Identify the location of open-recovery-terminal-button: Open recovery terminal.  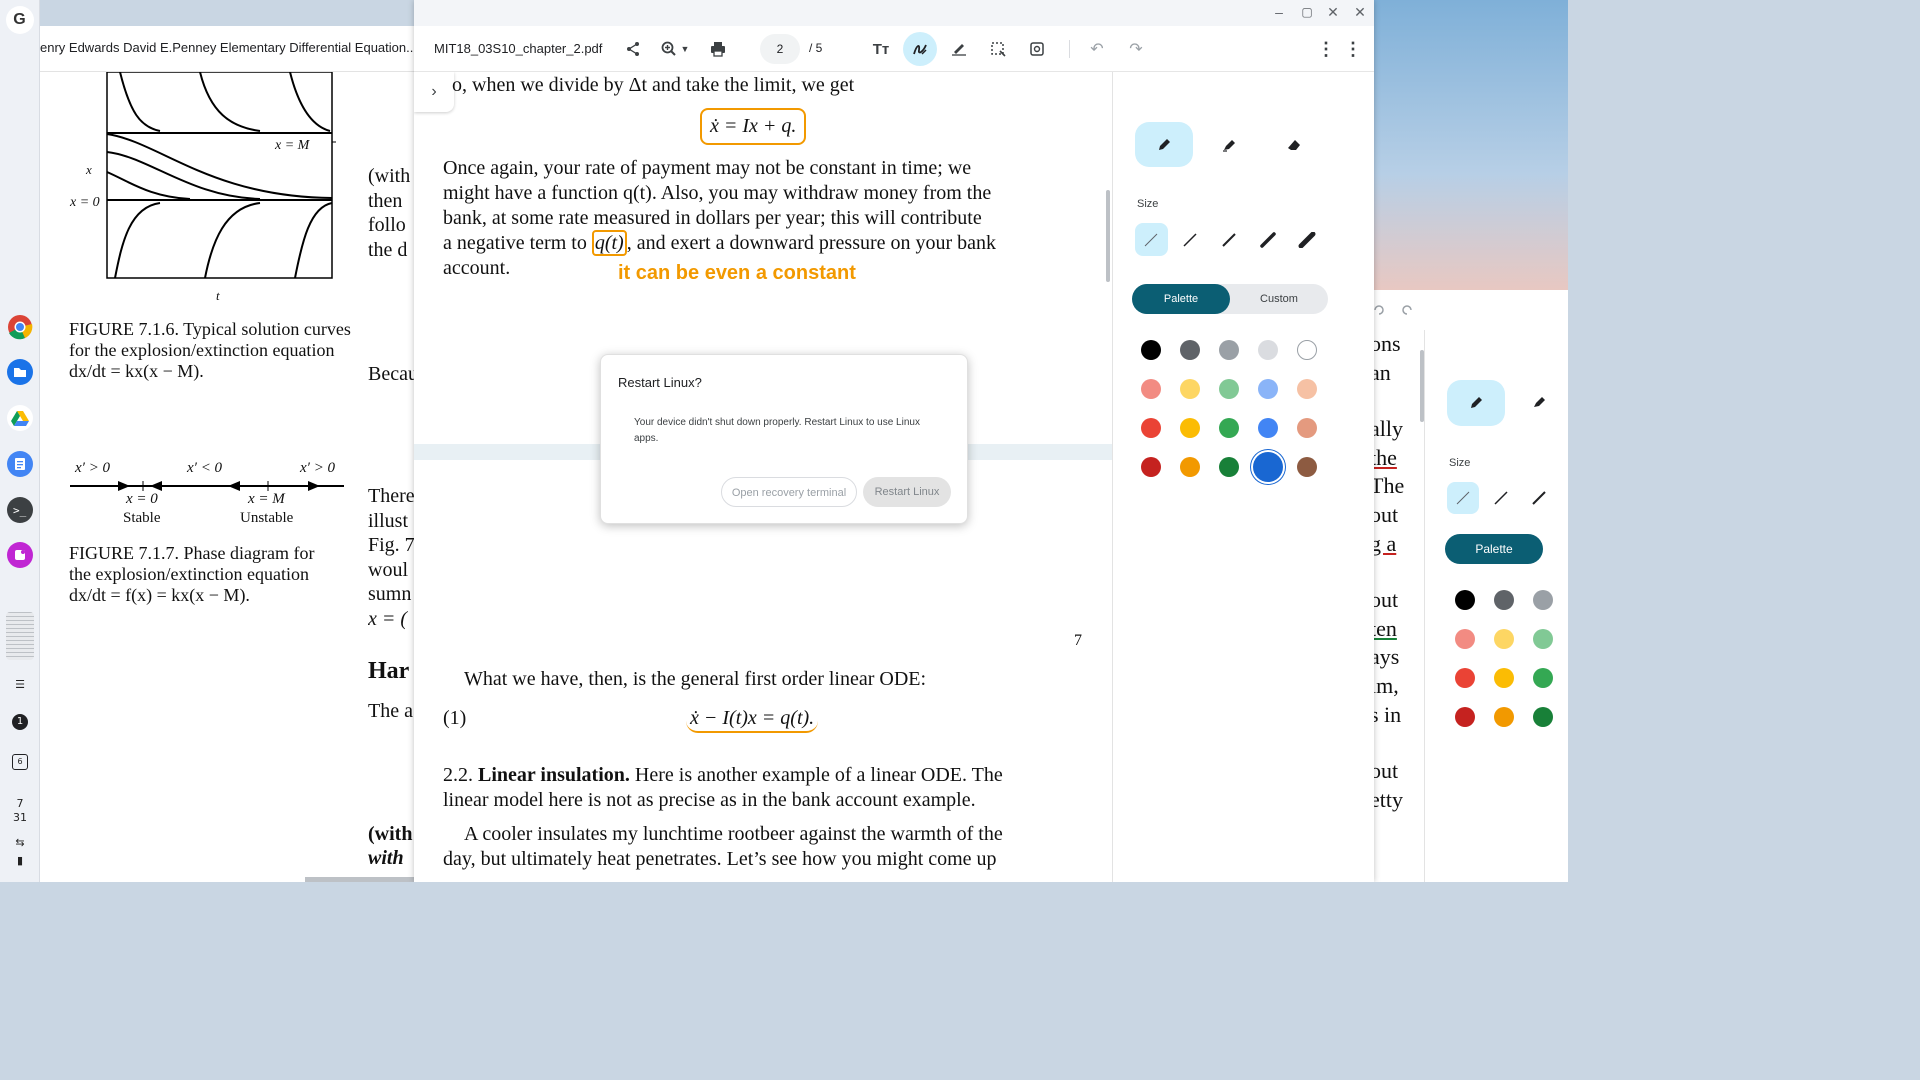
(789, 492).